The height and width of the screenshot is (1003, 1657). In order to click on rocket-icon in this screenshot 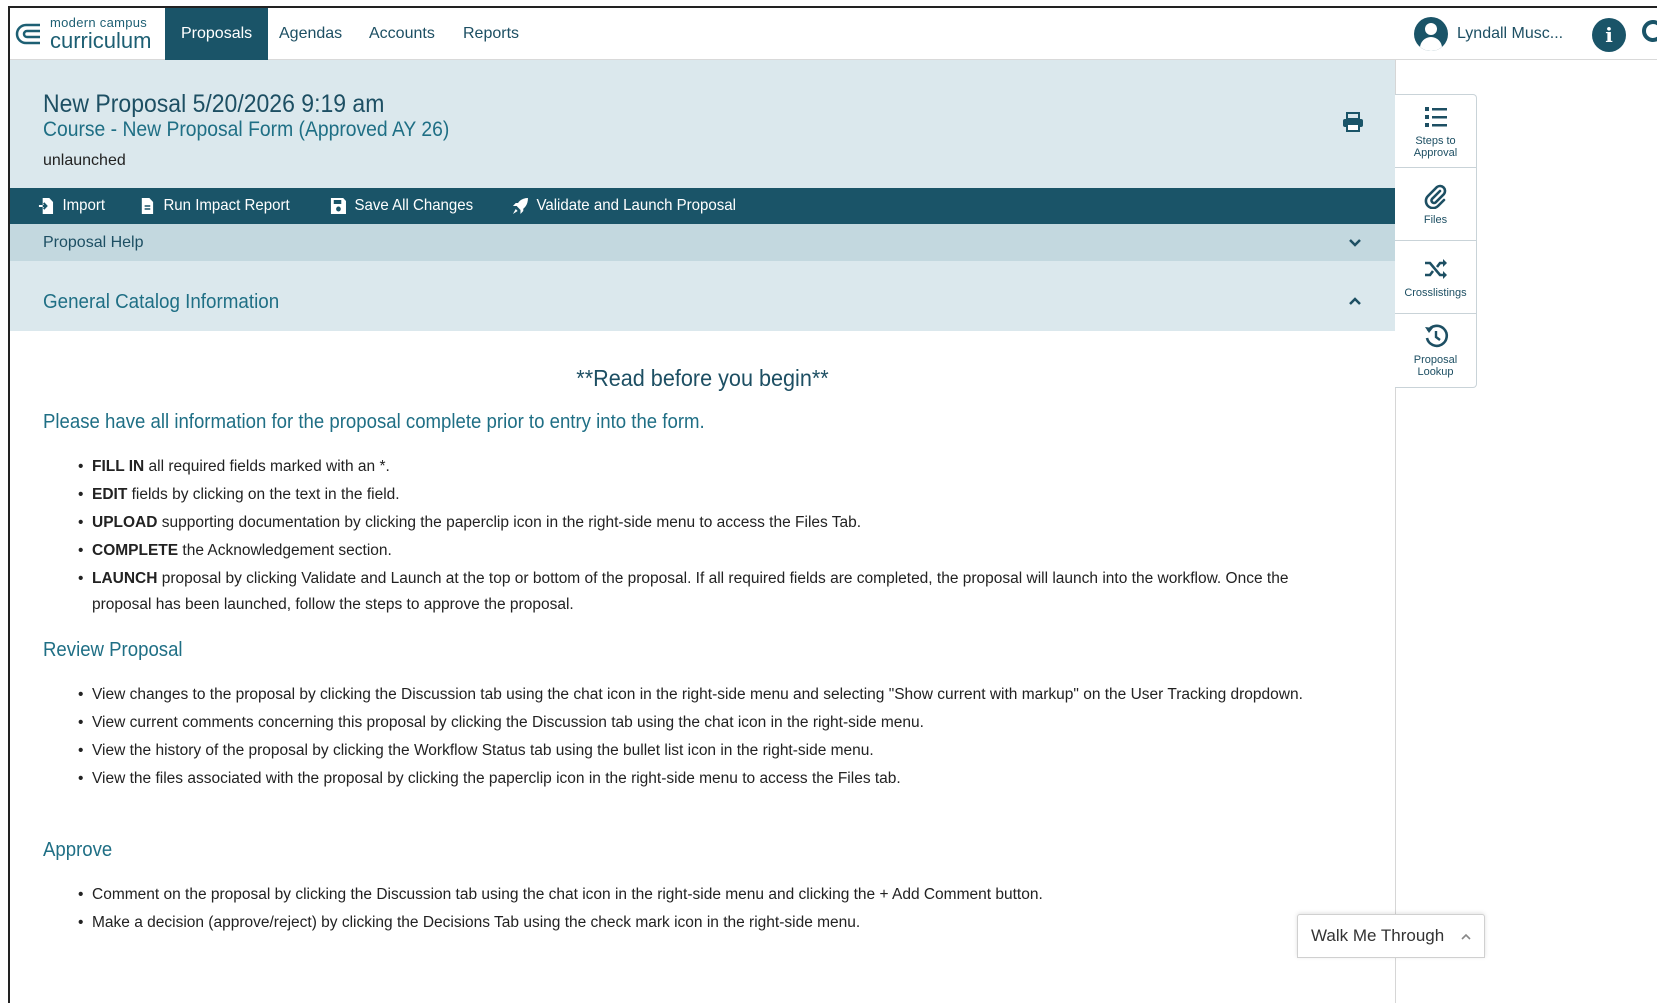, I will do `click(520, 206)`.